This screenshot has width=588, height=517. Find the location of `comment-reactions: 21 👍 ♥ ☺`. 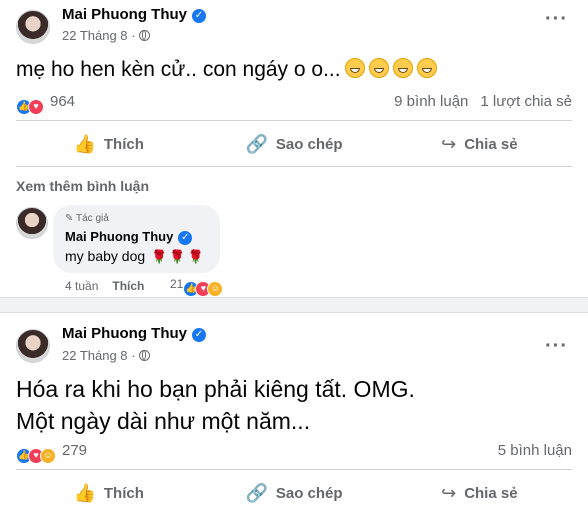

comment-reactions: 21 👍 ♥ ☺ is located at coordinates (197, 287).